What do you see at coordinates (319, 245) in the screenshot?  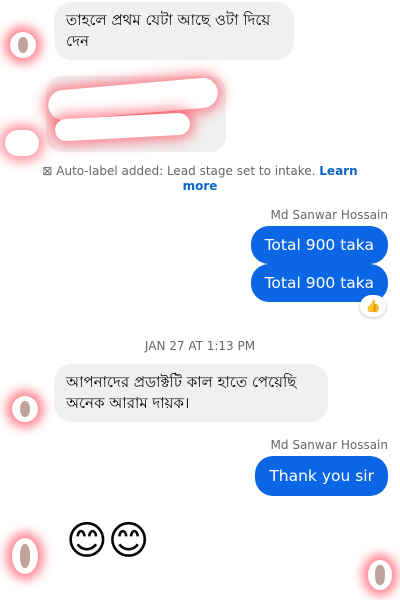 I see `outgoing-message: Total 900 taka` at bounding box center [319, 245].